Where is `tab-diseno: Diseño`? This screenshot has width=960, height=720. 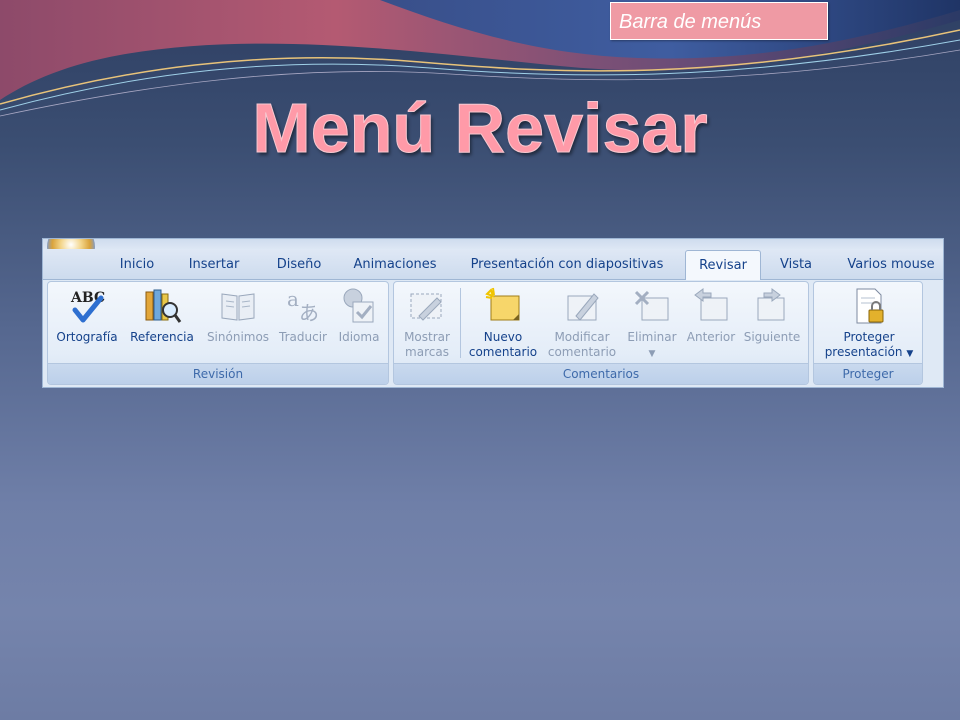 tab-diseno: Diseño is located at coordinates (299, 266).